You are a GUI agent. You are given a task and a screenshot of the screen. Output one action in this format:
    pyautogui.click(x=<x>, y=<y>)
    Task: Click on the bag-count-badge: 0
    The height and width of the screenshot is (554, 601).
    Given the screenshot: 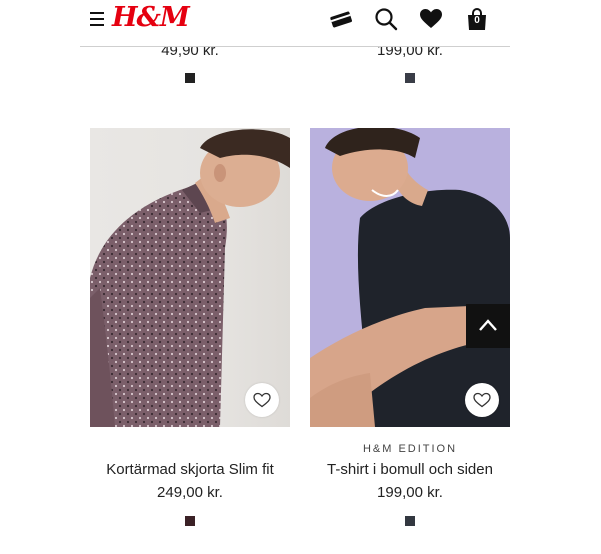 What is the action you would take?
    pyautogui.click(x=477, y=20)
    